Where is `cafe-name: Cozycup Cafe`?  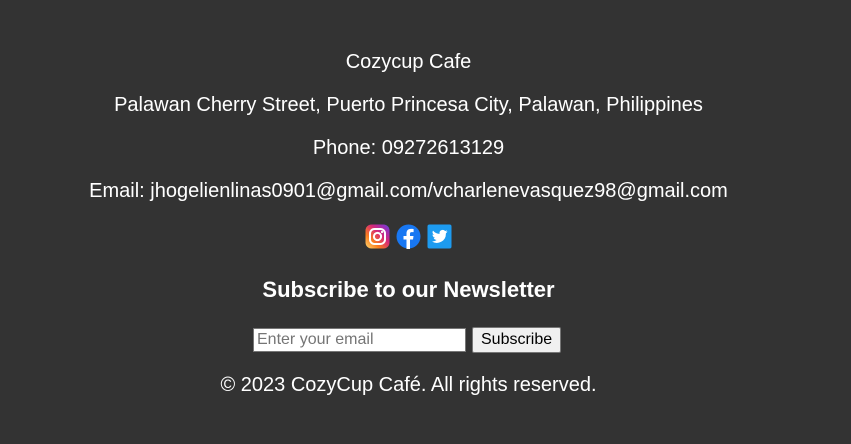
cafe-name: Cozycup Cafe is located at coordinates (408, 62).